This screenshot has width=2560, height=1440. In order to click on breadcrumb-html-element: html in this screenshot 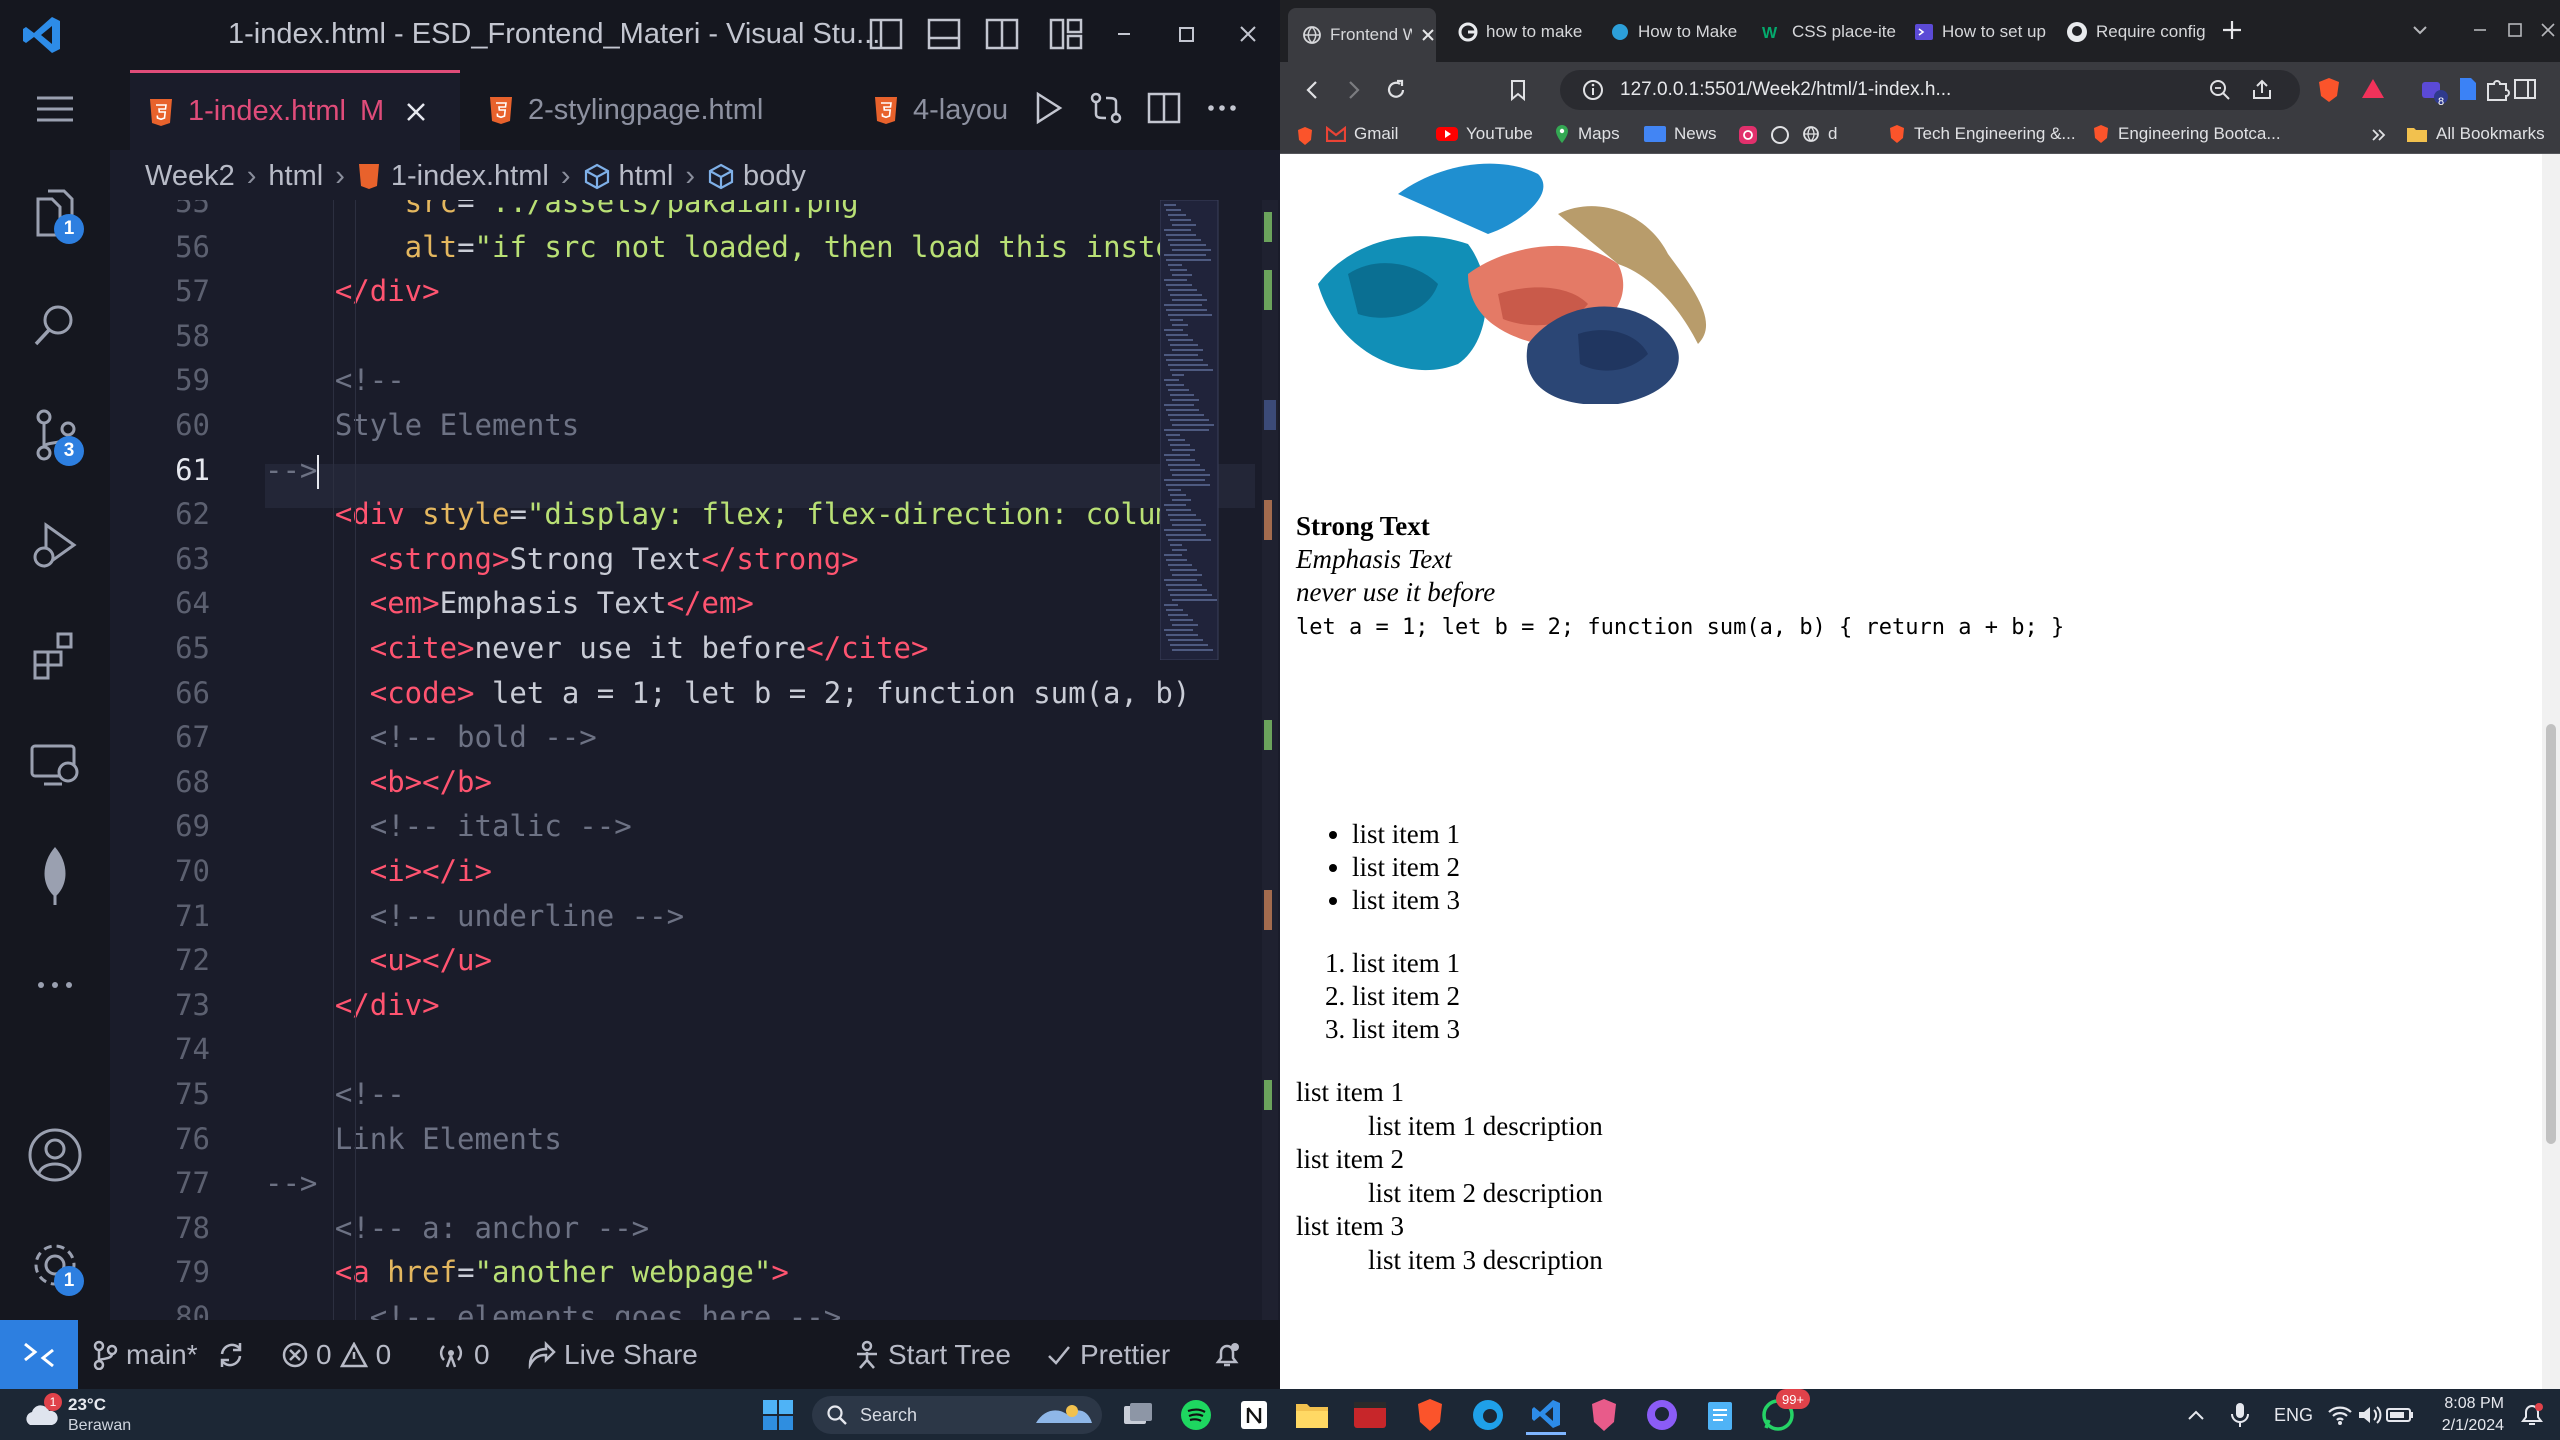, I will do `click(646, 176)`.